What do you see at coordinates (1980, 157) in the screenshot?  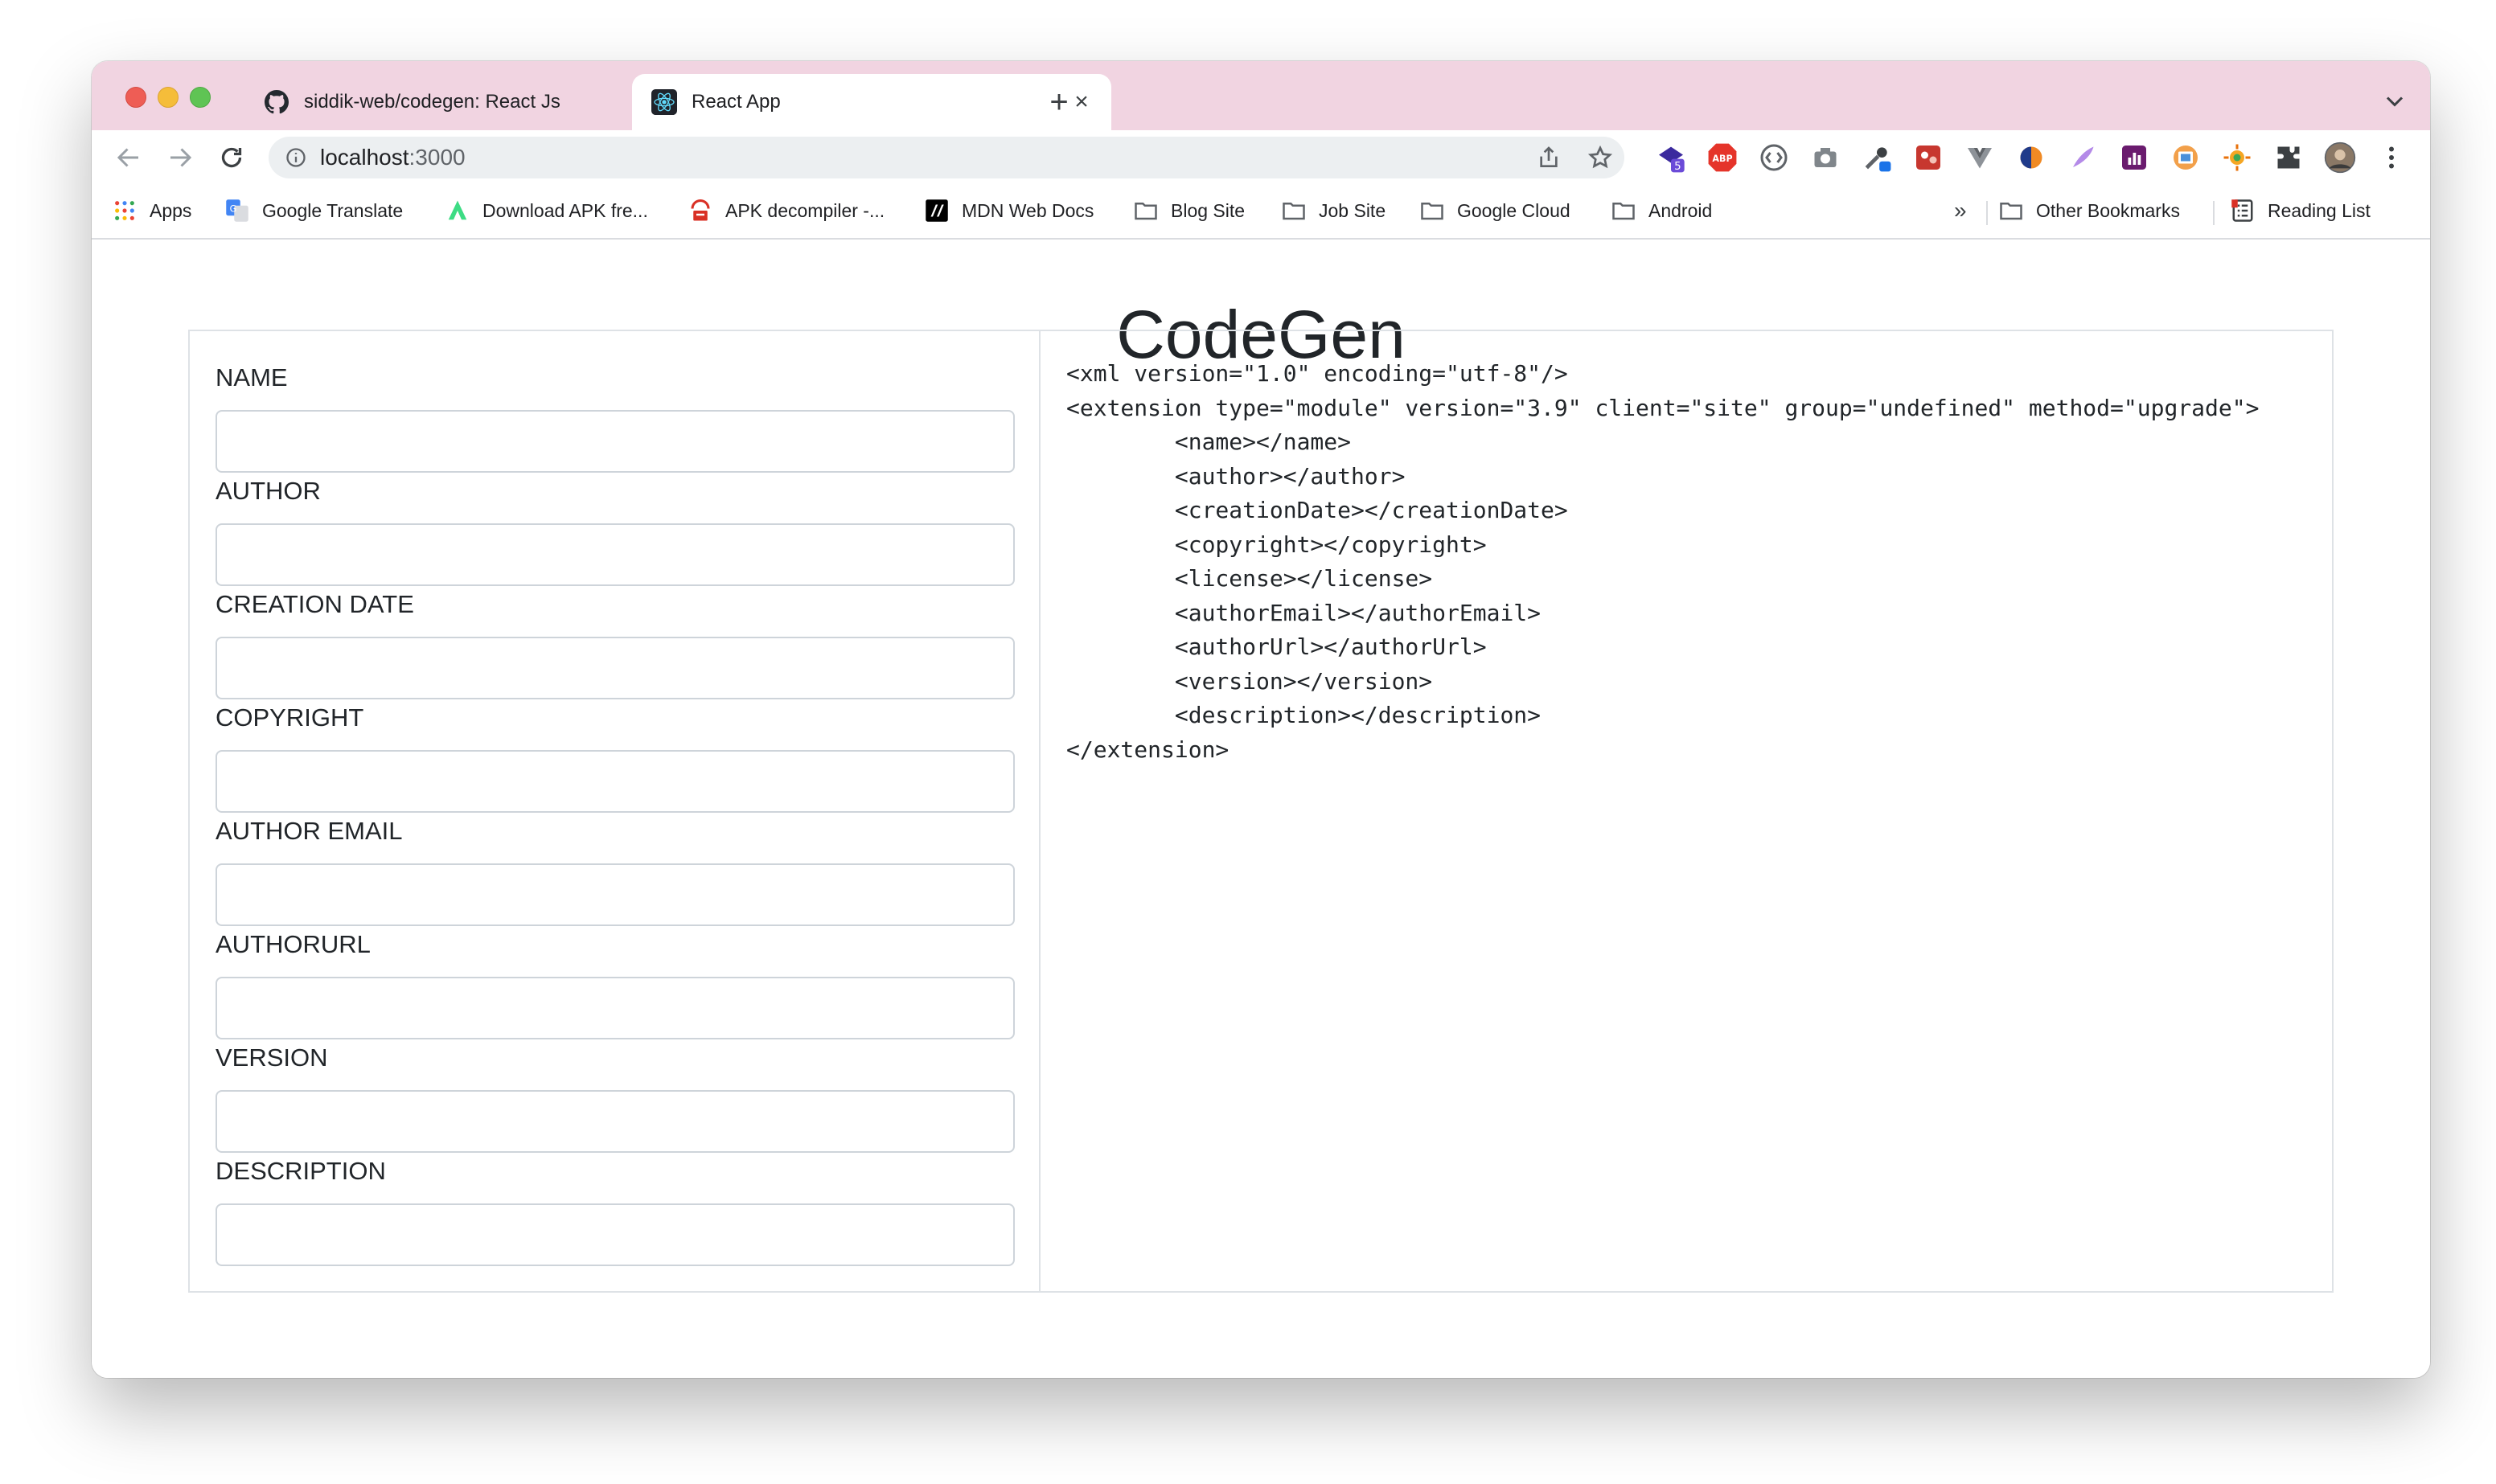 I see `vue-devtools-icon` at bounding box center [1980, 157].